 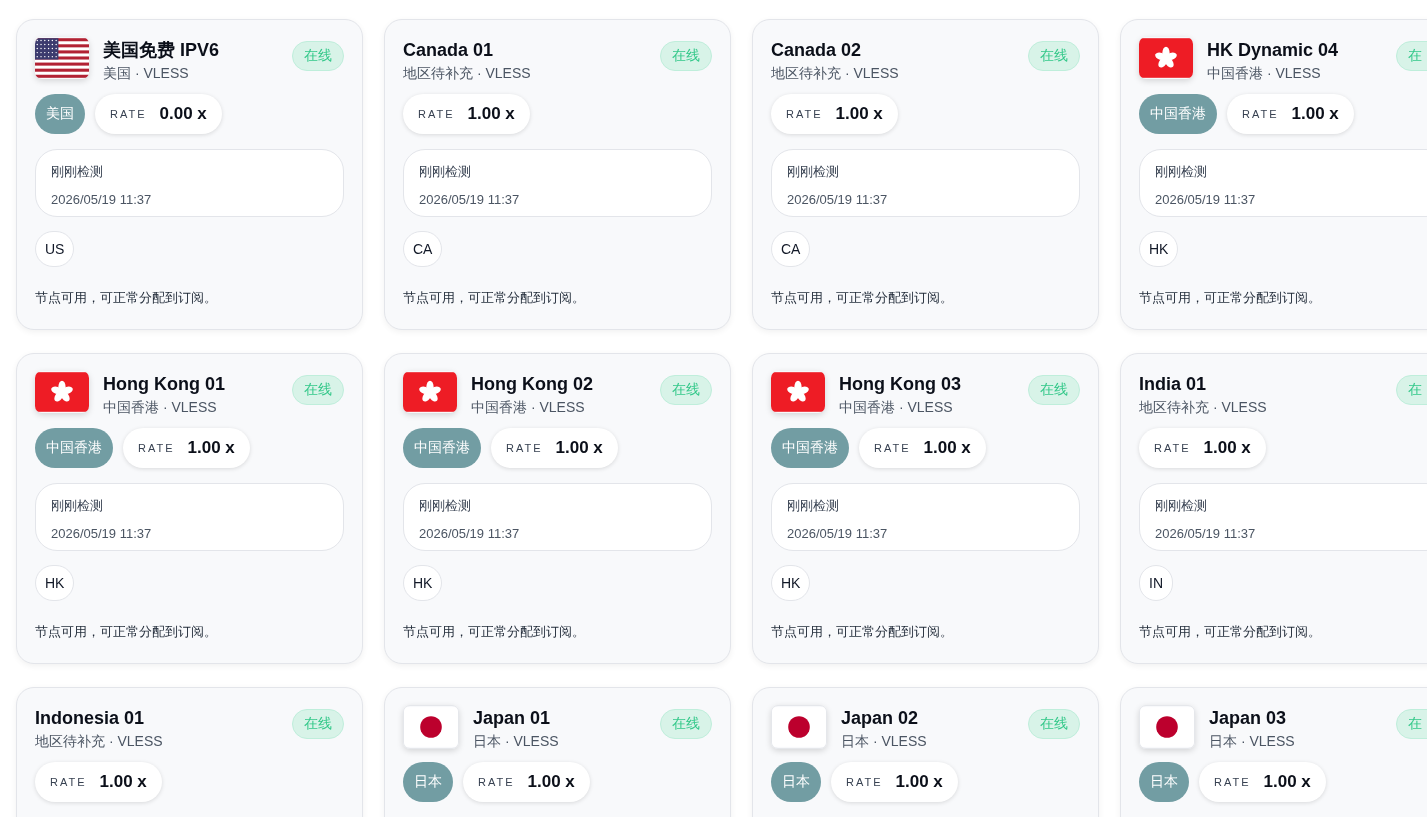 What do you see at coordinates (55, 249) in the screenshot?
I see `country-code: US` at bounding box center [55, 249].